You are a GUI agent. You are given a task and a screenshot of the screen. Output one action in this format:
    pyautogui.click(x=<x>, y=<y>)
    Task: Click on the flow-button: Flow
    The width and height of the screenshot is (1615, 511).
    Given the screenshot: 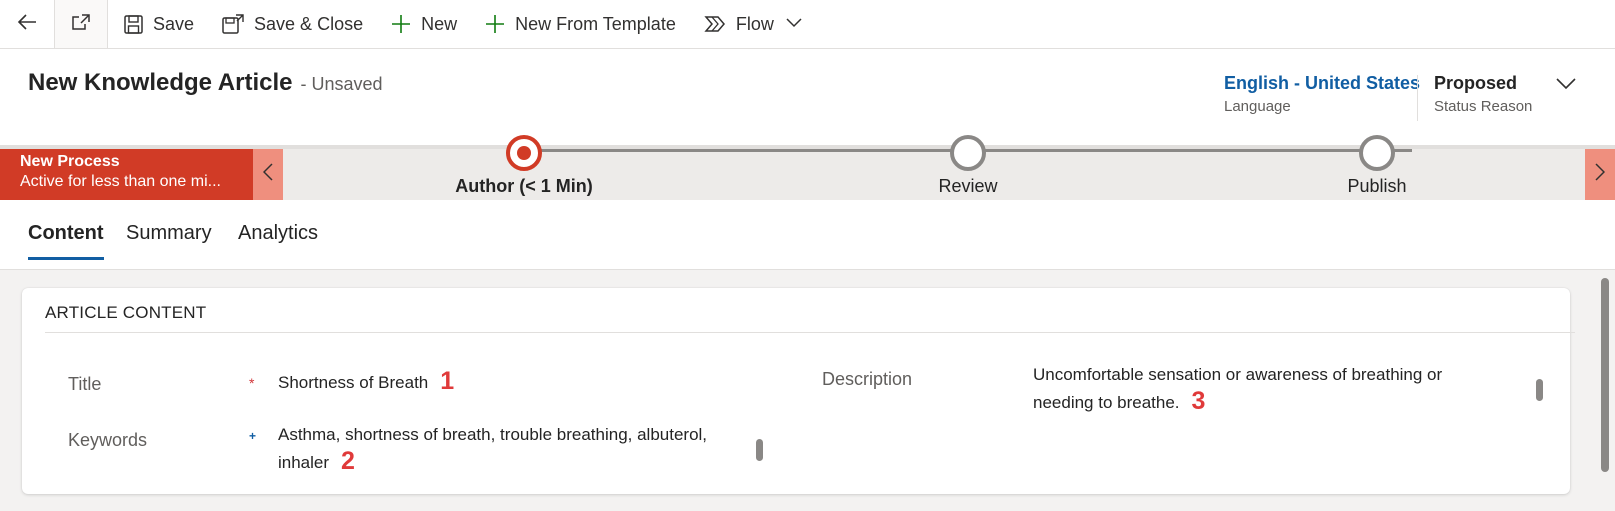 What is the action you would take?
    pyautogui.click(x=734, y=24)
    